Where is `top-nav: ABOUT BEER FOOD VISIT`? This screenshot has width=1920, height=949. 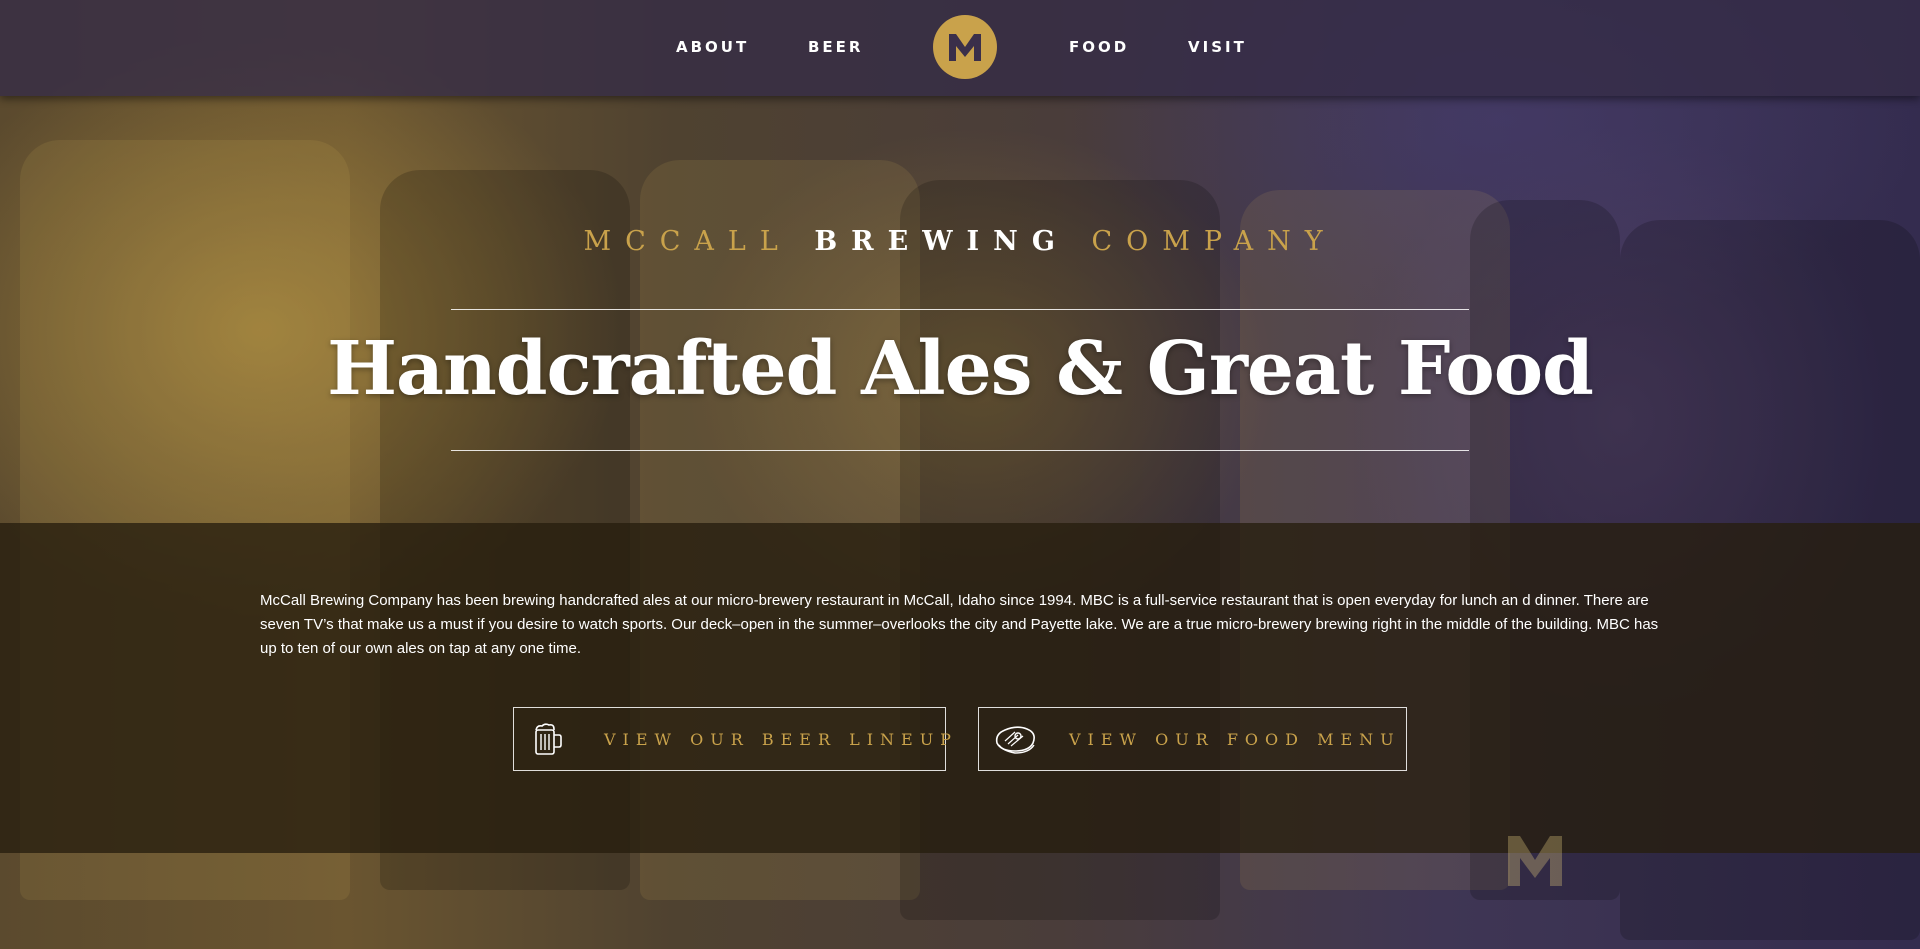 top-nav: ABOUT BEER FOOD VISIT is located at coordinates (960, 48).